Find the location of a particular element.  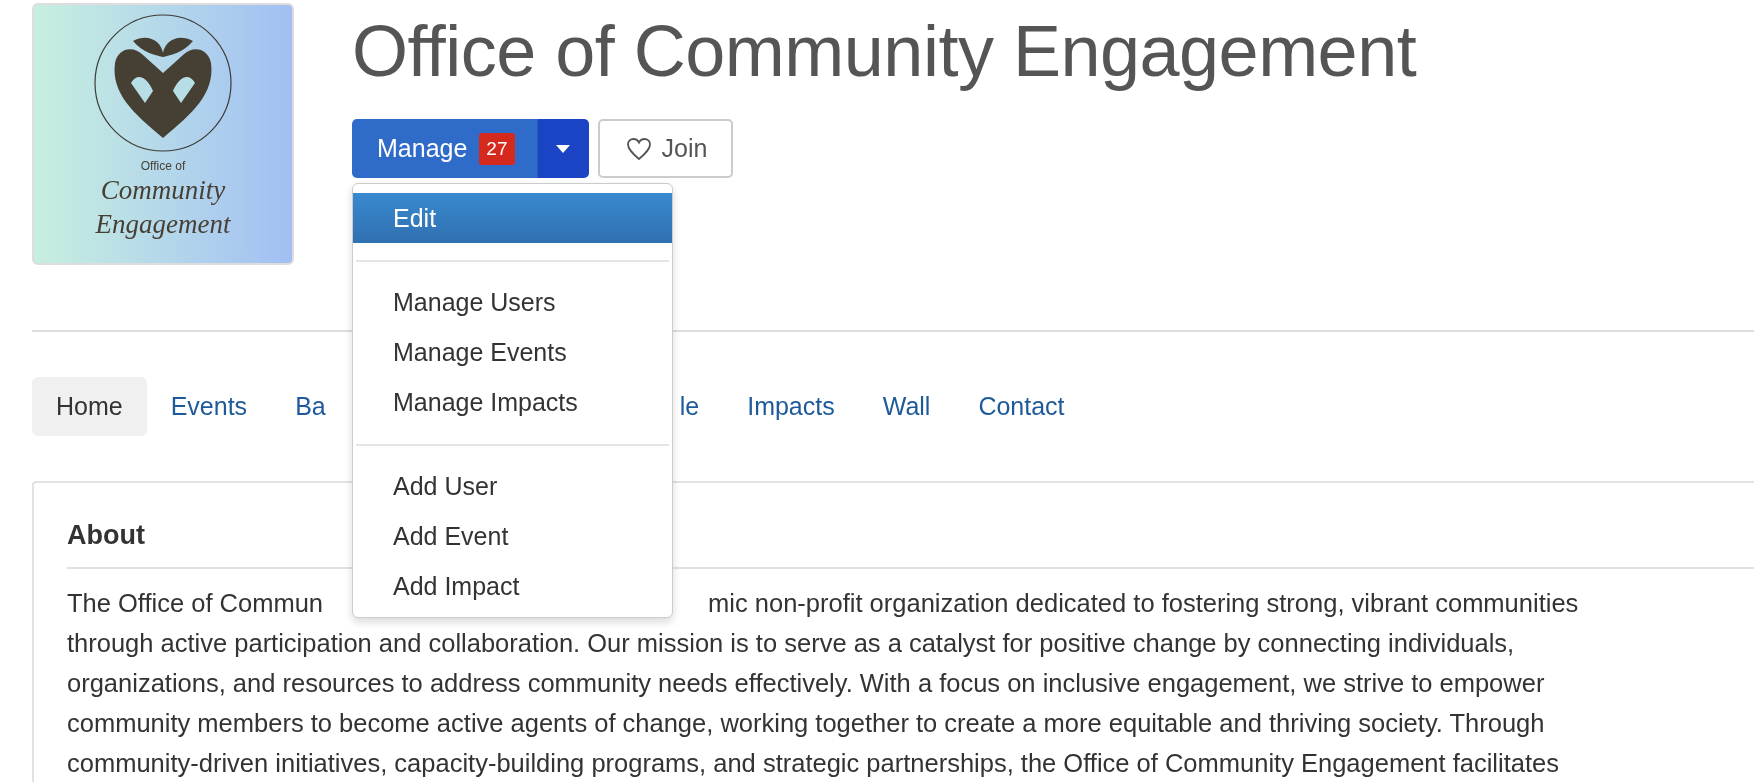

menu-item: Manage Events is located at coordinates (512, 352).